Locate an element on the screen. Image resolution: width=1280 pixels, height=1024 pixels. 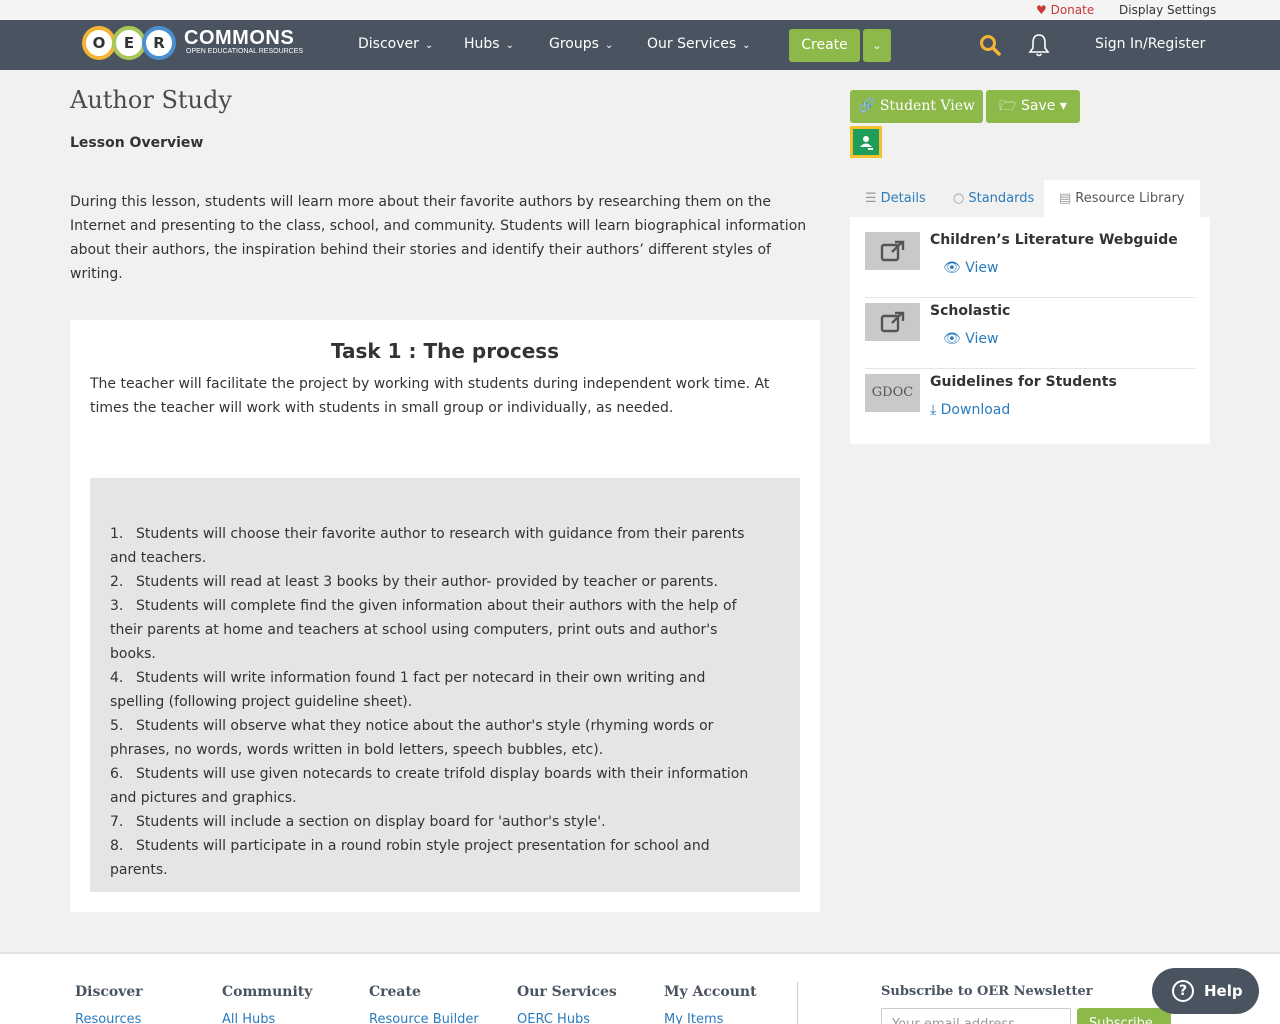
download-icon: ⤓ is located at coordinates (933, 410).